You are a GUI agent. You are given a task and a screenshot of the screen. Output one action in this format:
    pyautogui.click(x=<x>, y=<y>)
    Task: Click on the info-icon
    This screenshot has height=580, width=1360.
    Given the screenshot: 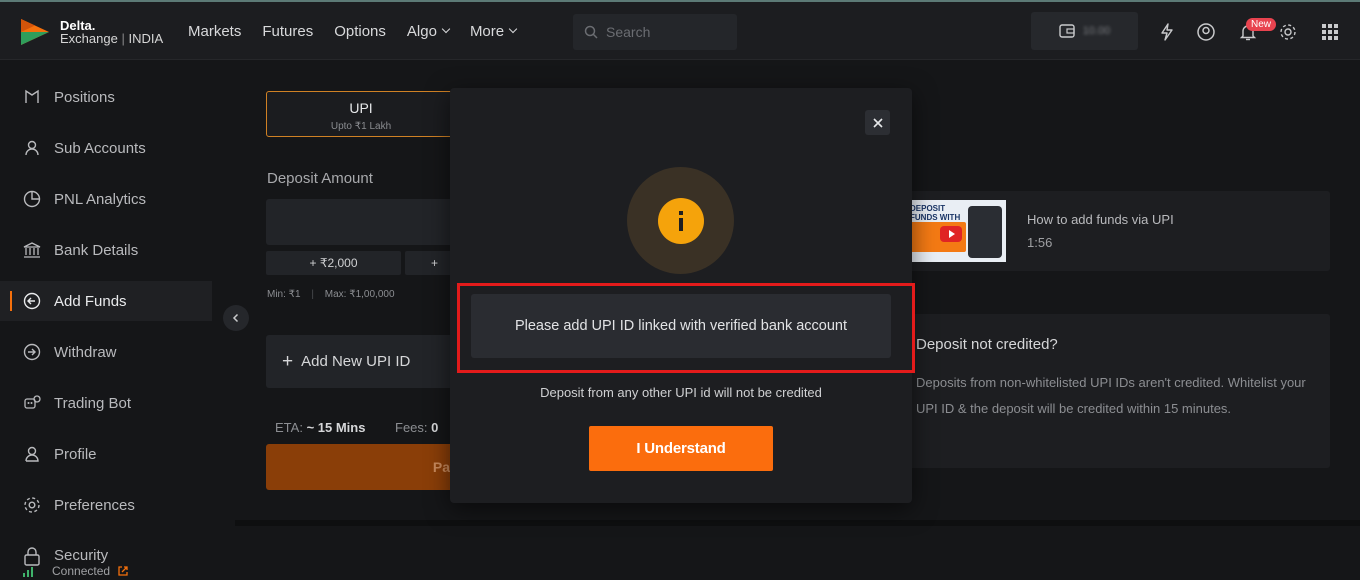 What is the action you would take?
    pyautogui.click(x=680, y=220)
    